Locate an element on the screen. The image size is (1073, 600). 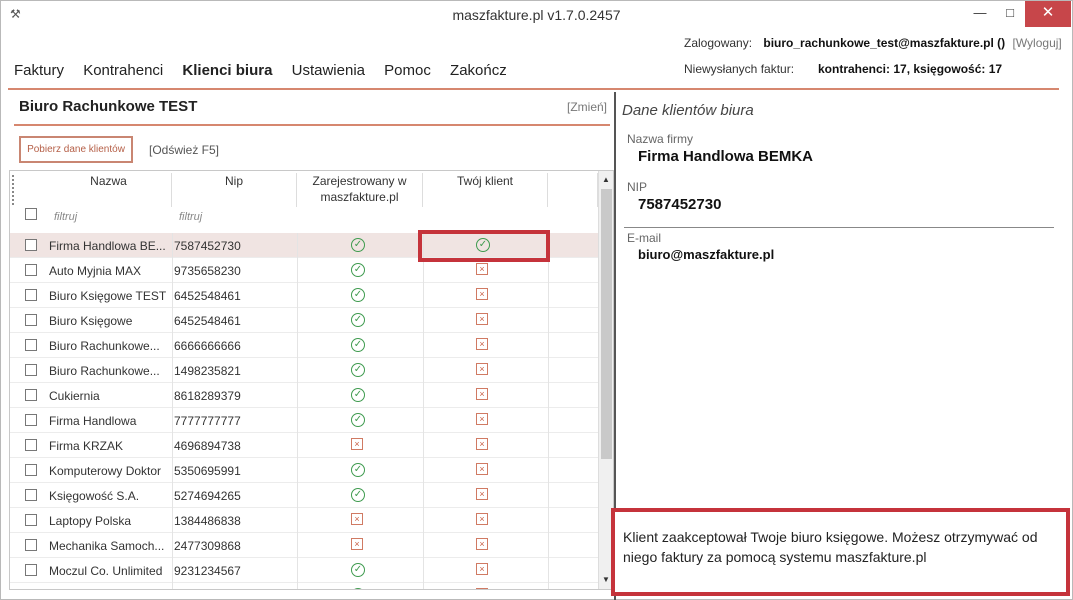
row-name: Firma KRZAK is located at coordinates (86, 446).